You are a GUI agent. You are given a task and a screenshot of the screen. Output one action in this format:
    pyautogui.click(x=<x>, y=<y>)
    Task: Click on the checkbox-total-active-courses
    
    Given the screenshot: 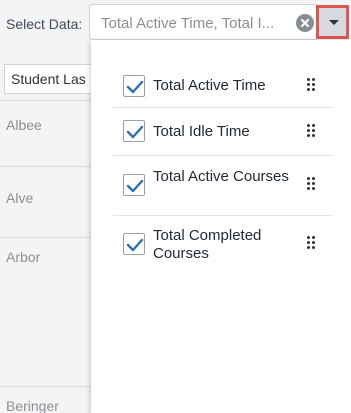 What is the action you would take?
    pyautogui.click(x=134, y=185)
    